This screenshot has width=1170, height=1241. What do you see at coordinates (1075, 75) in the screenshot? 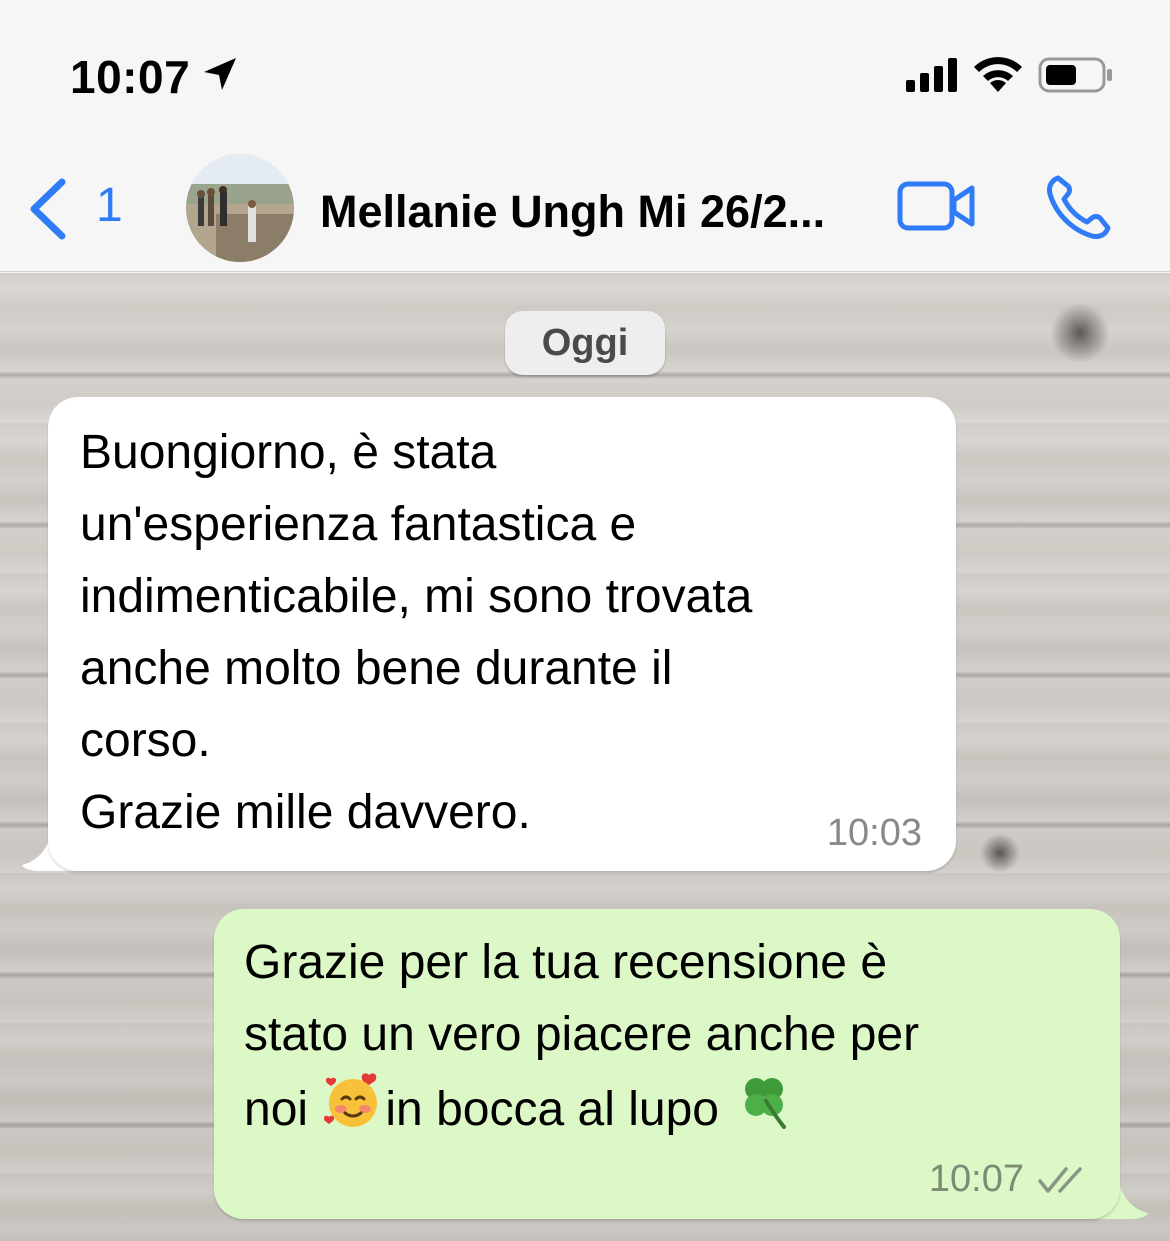
I see `battery-icon` at bounding box center [1075, 75].